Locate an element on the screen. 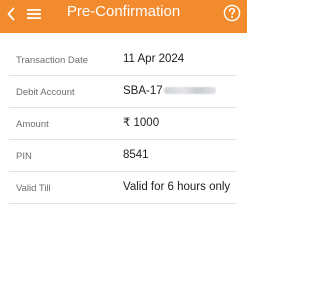 The image size is (320, 300). detail-row-pin: PIN 8541 is located at coordinates (123, 156).